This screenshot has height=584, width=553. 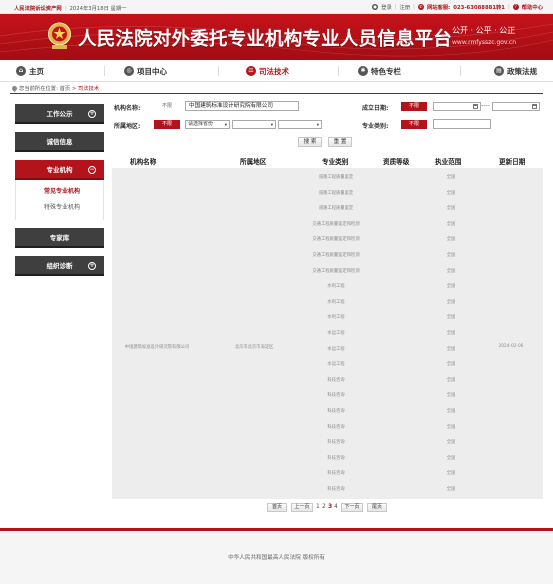 I want to click on help-center-link: 帮助中心, so click(x=532, y=7).